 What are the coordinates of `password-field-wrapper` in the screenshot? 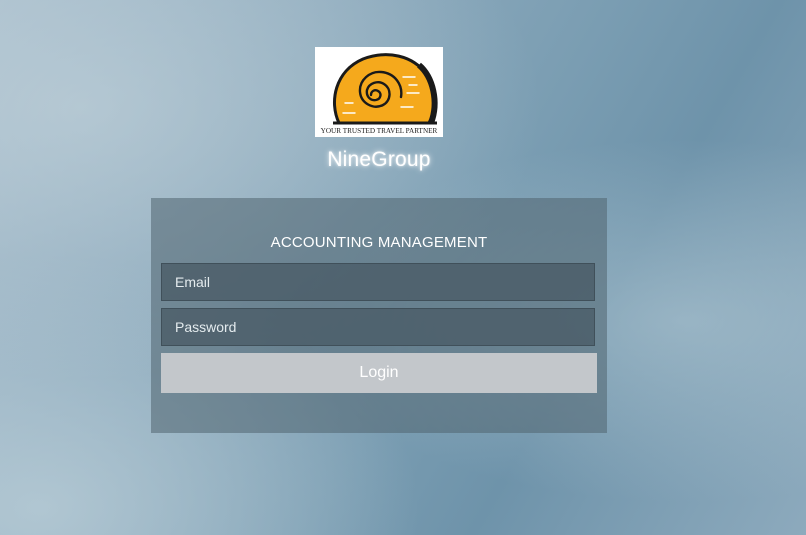 It's located at (378, 327).